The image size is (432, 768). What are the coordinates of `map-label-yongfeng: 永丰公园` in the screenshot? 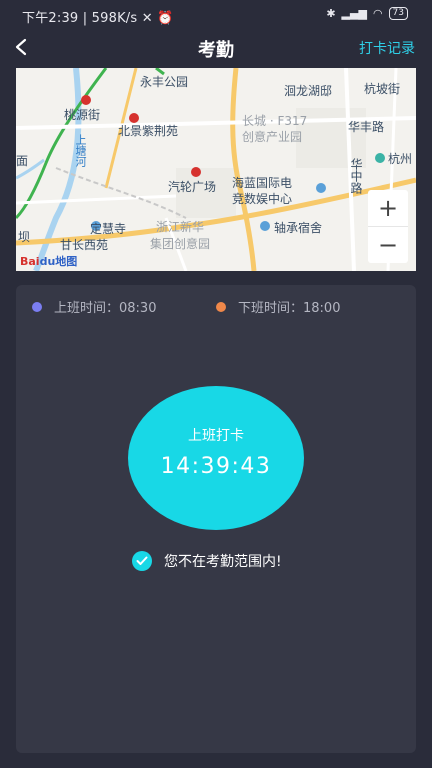 It's located at (164, 82).